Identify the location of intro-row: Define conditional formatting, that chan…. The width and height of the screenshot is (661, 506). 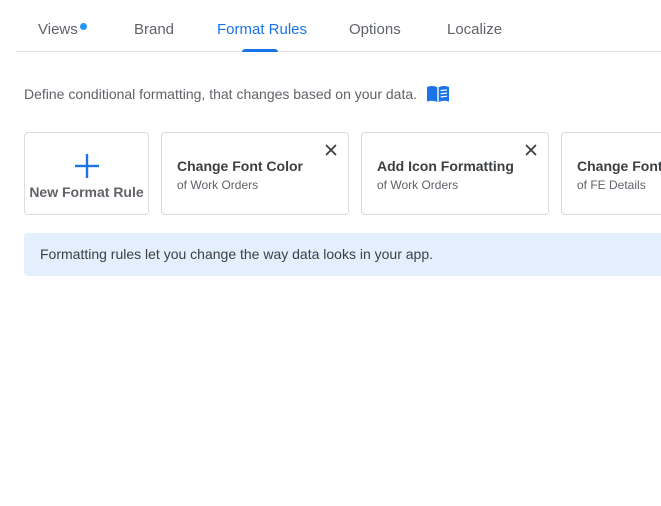
(237, 94).